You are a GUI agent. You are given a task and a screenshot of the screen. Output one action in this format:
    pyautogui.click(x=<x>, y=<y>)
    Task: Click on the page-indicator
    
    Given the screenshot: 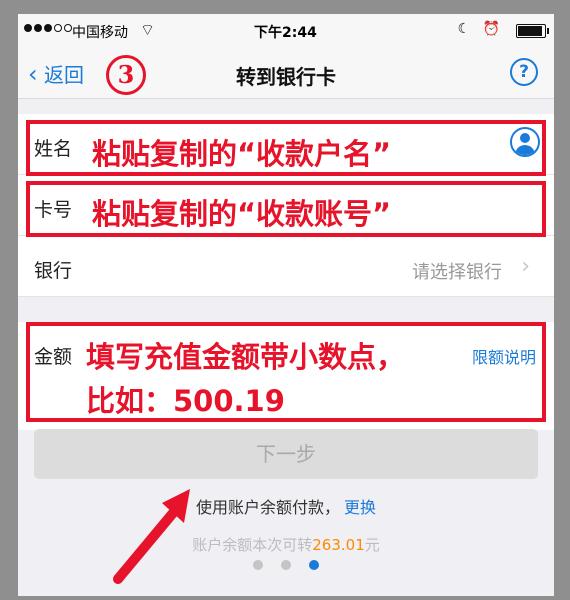 What is the action you would take?
    pyautogui.click(x=286, y=565)
    